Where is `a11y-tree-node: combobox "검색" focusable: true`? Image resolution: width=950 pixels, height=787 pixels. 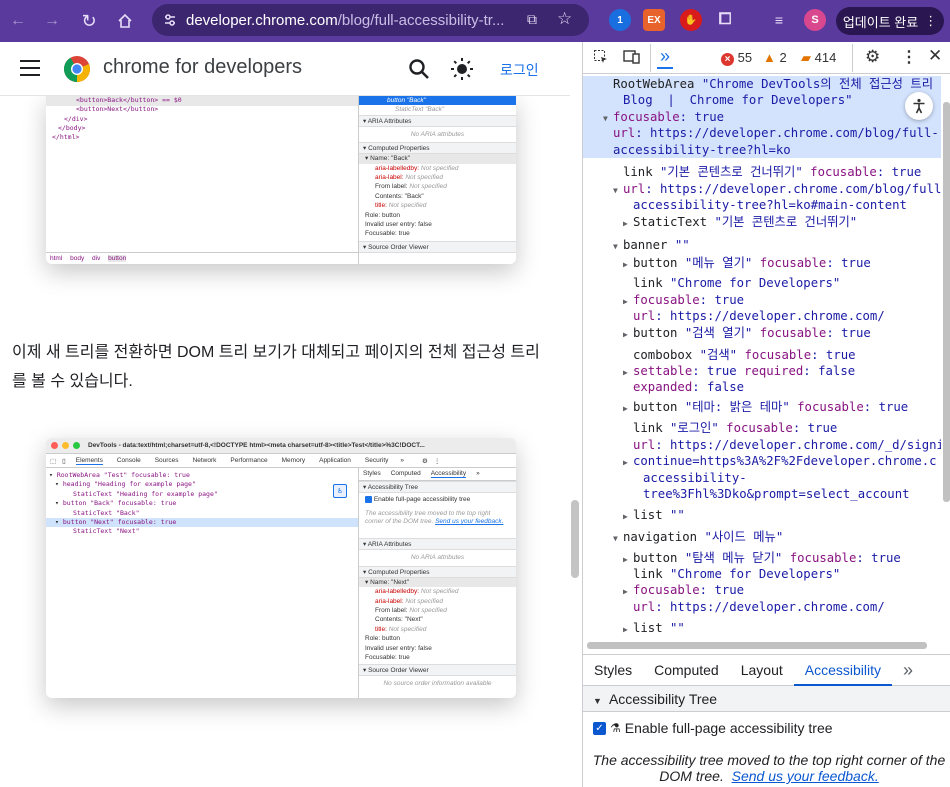
a11y-tree-node: combobox "검색" focusable: true is located at coordinates (739, 355).